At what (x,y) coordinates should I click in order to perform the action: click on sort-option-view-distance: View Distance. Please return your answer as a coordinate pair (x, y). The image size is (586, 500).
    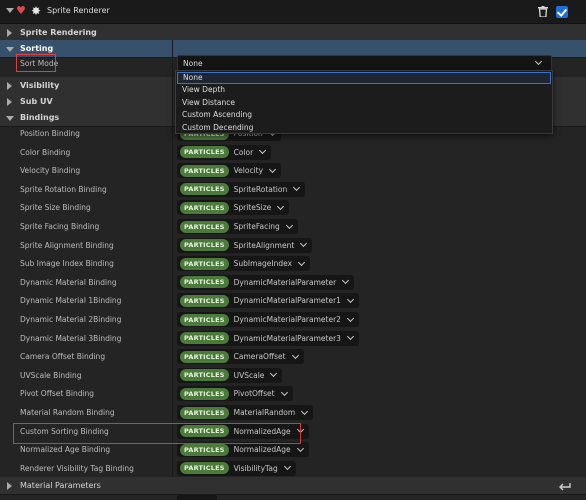
    Looking at the image, I should click on (364, 103).